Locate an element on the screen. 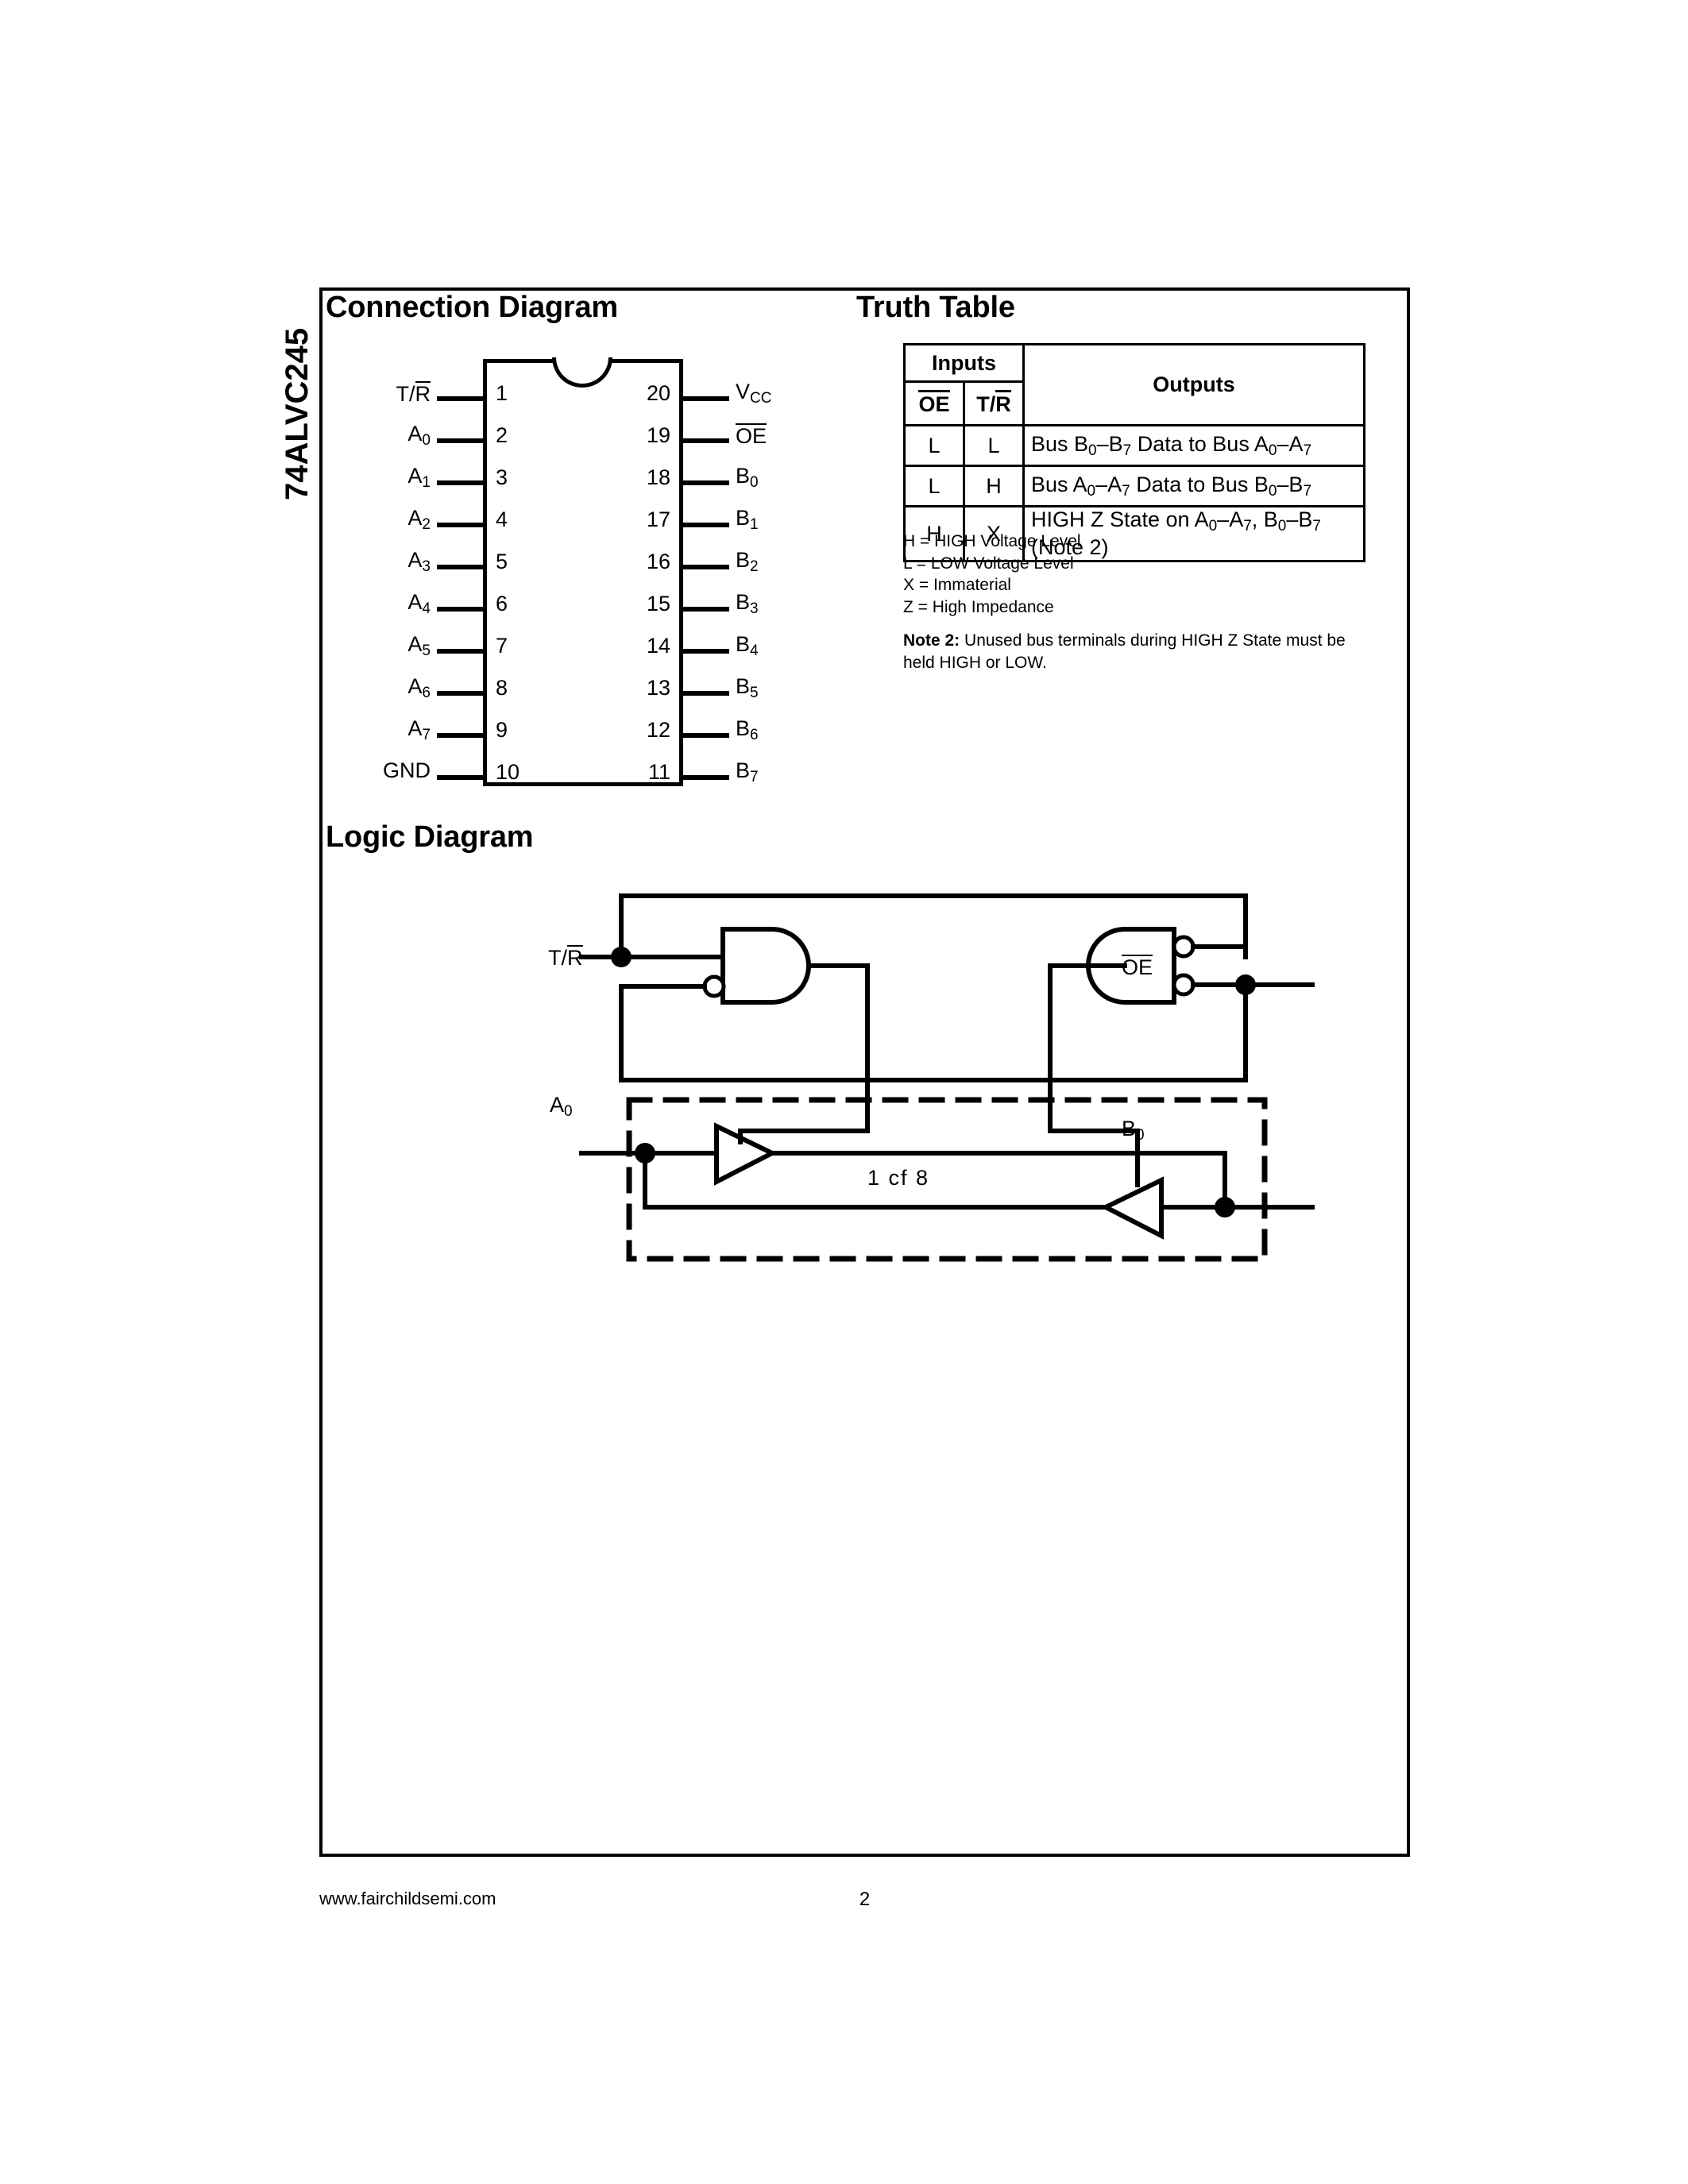 The height and width of the screenshot is (2184, 1688). pin-label-left-9: A7 is located at coordinates (420, 729).